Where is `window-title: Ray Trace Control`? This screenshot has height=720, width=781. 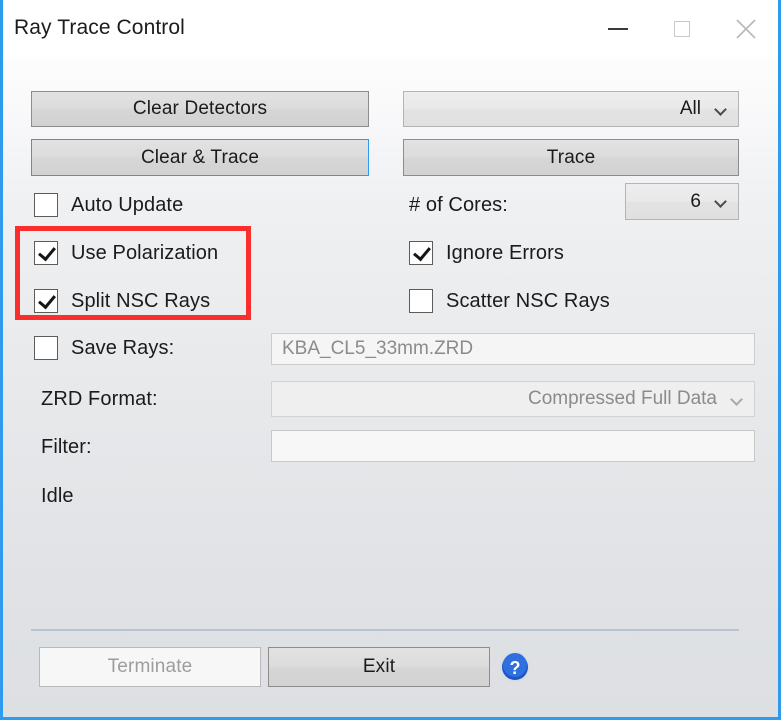 window-title: Ray Trace Control is located at coordinates (99, 27).